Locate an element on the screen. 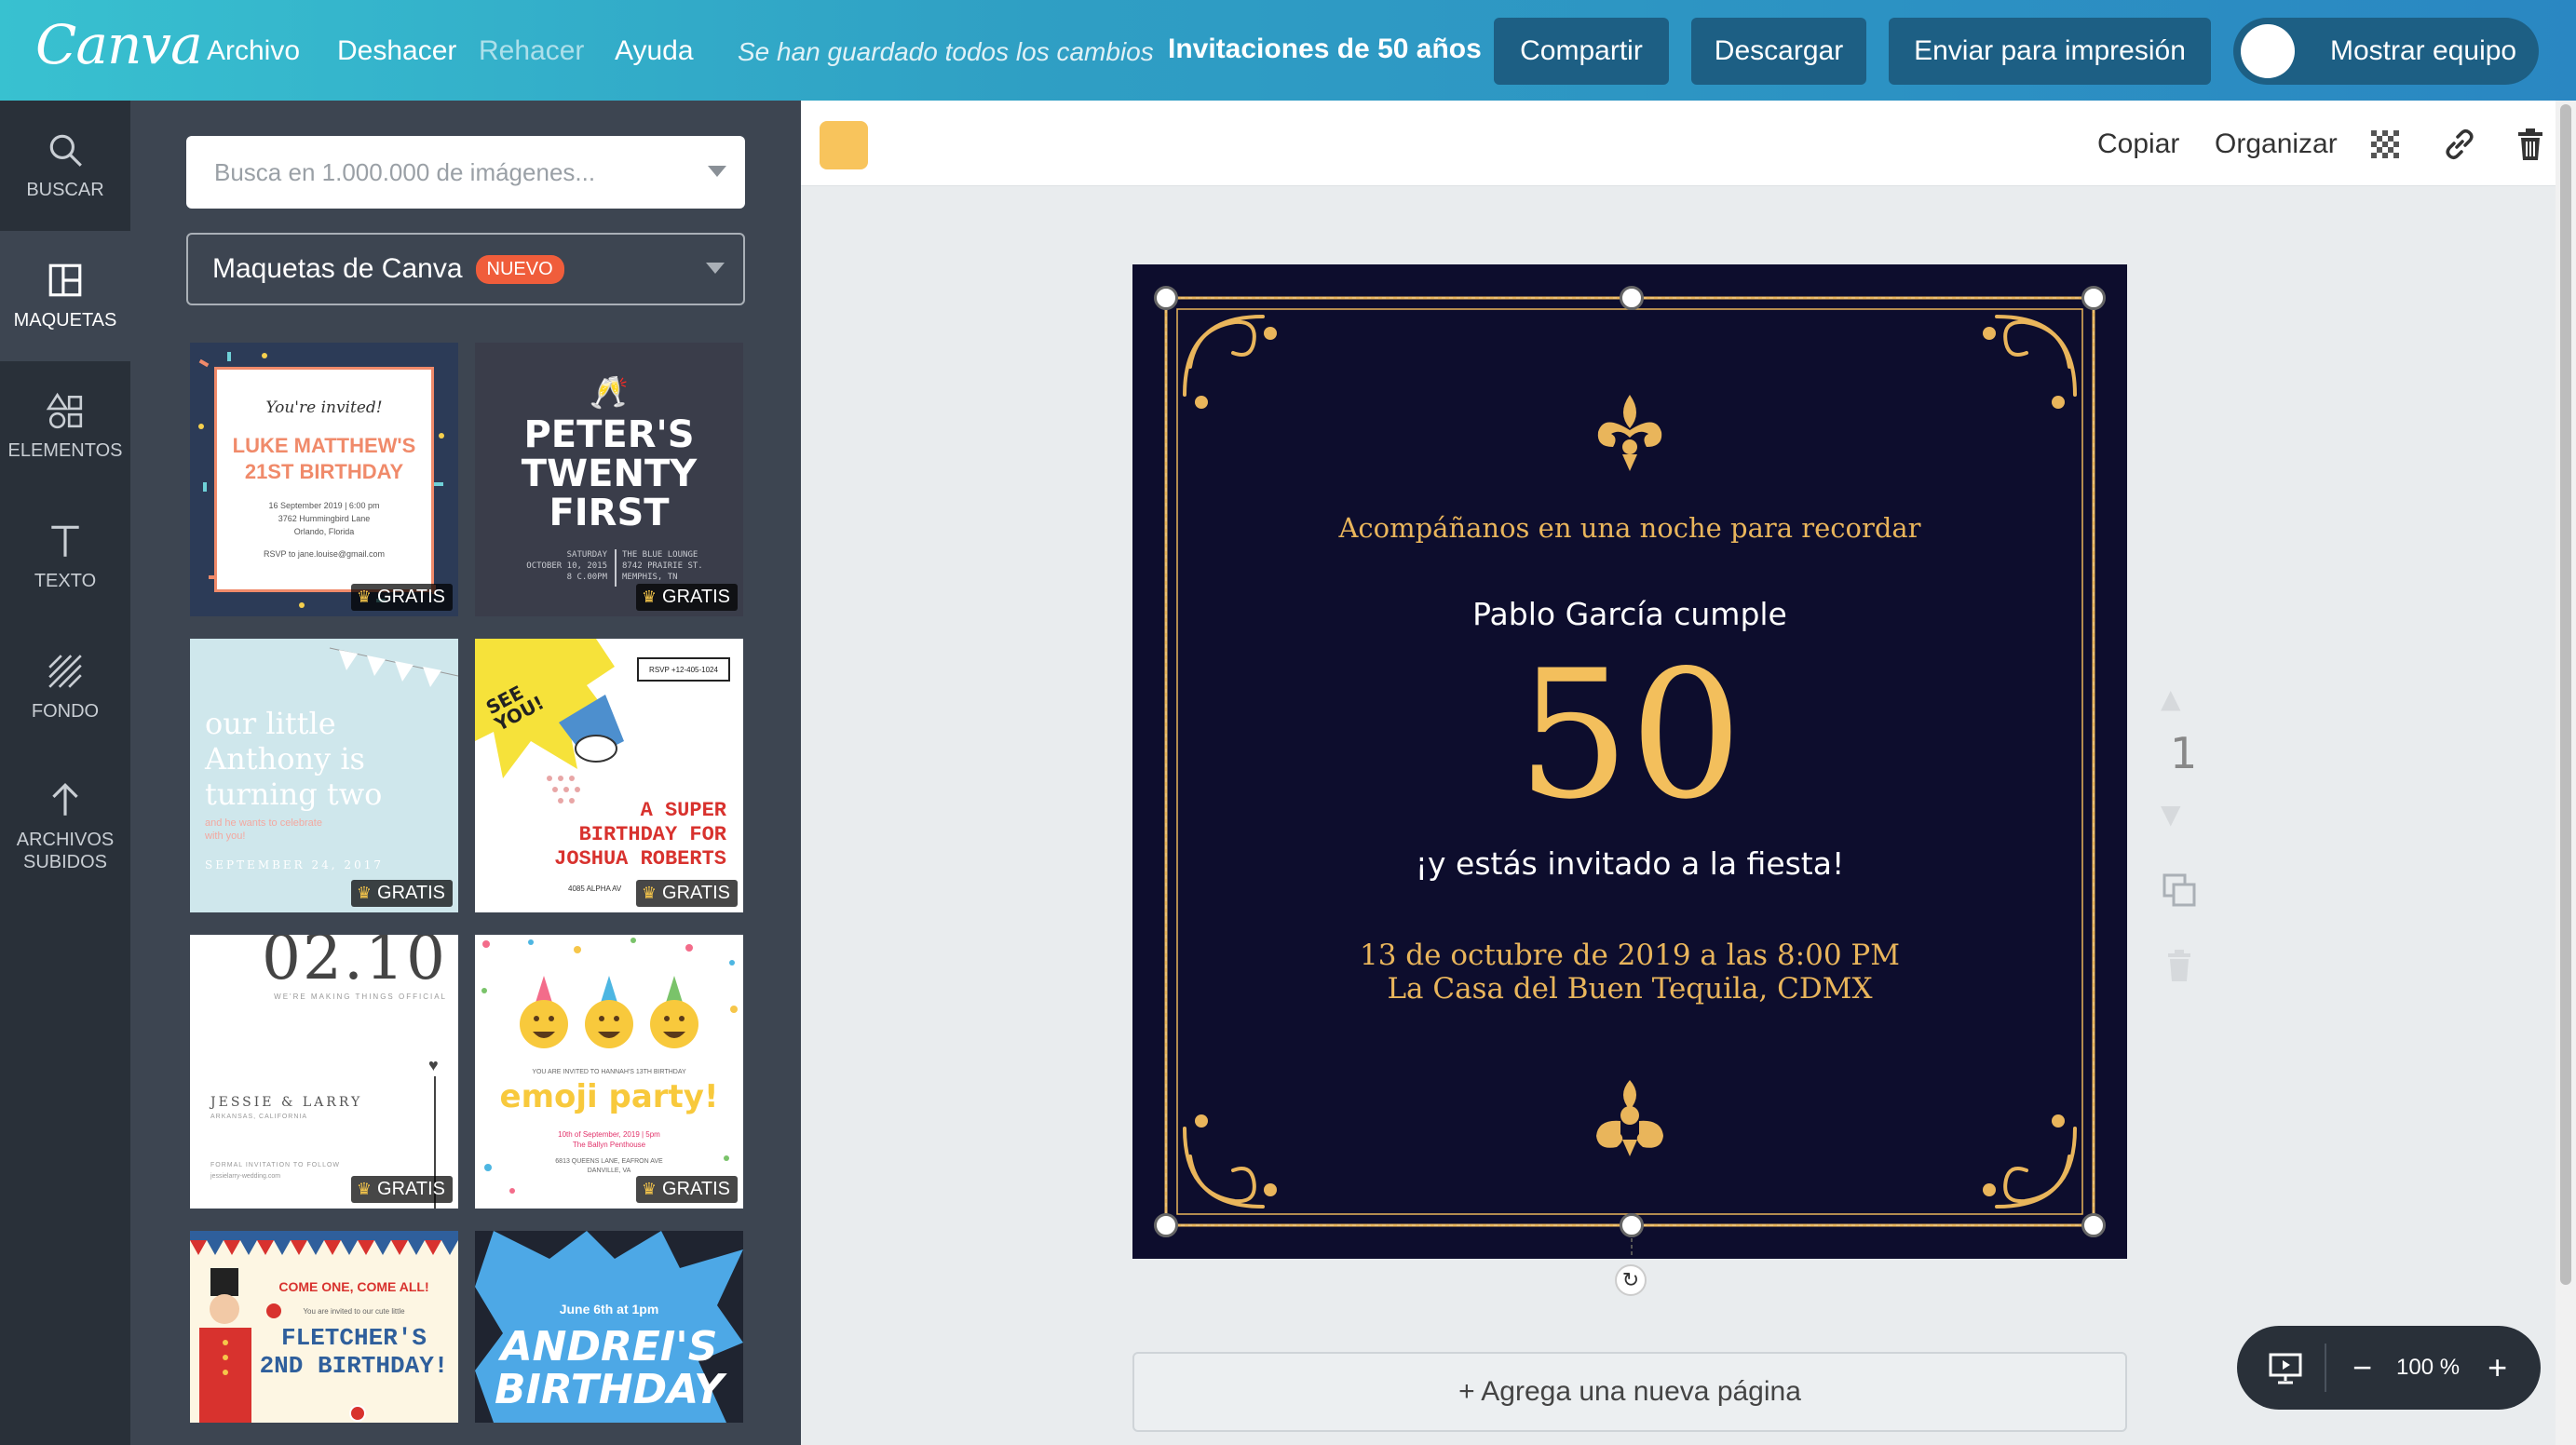  zoom-level: 100 % is located at coordinates (2428, 1368).